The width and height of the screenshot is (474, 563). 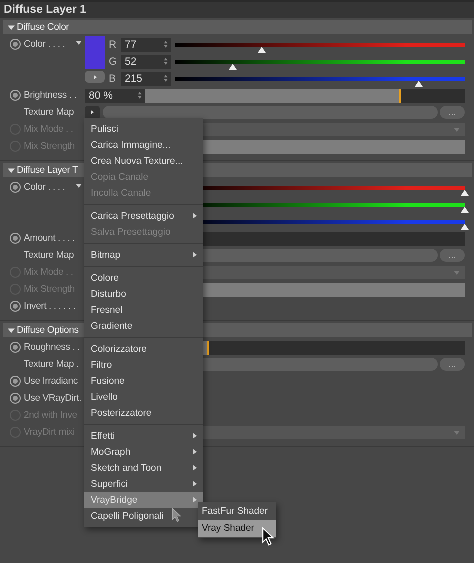 I want to click on menu-item: Livello, so click(x=143, y=397).